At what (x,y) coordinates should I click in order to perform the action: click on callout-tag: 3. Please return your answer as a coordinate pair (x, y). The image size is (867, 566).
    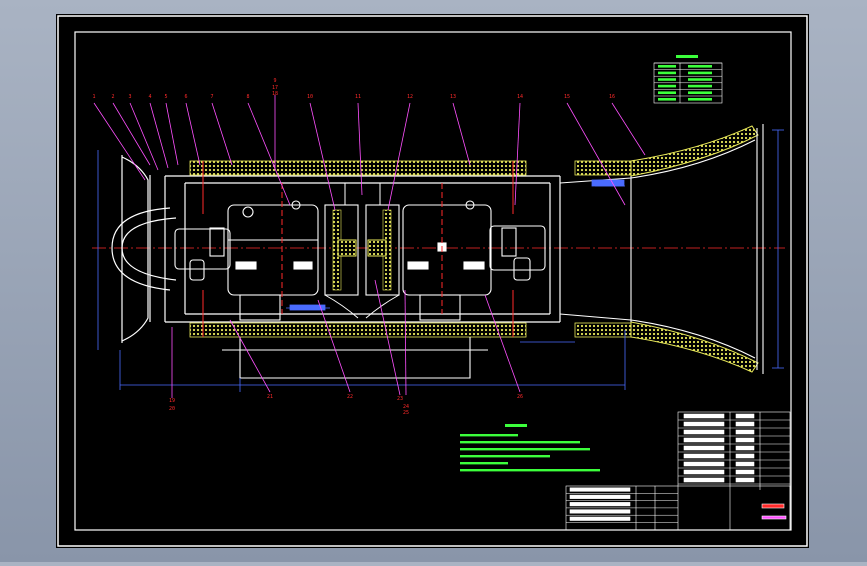
    Looking at the image, I should click on (129, 97).